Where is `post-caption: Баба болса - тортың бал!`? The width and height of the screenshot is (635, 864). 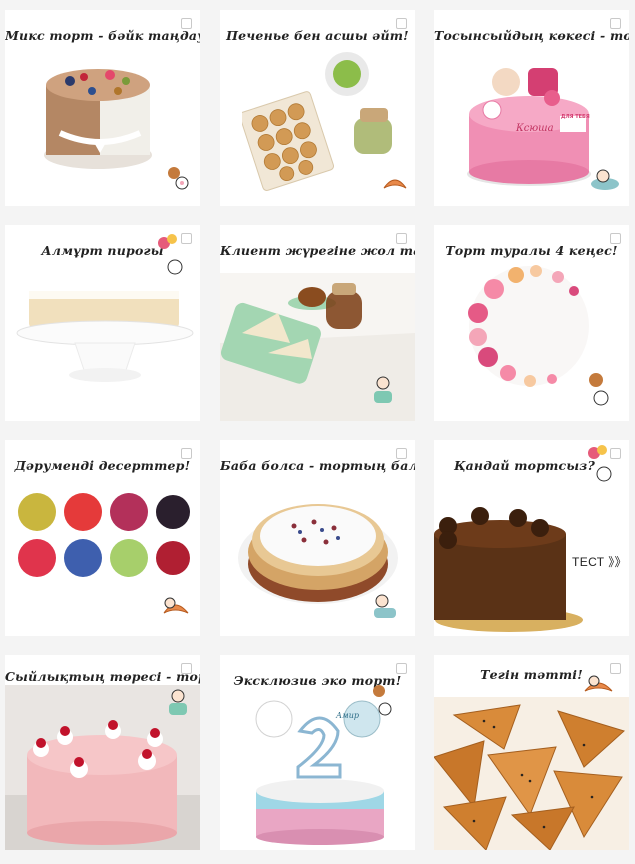 post-caption: Баба болса - тортың бал! is located at coordinates (317, 465).